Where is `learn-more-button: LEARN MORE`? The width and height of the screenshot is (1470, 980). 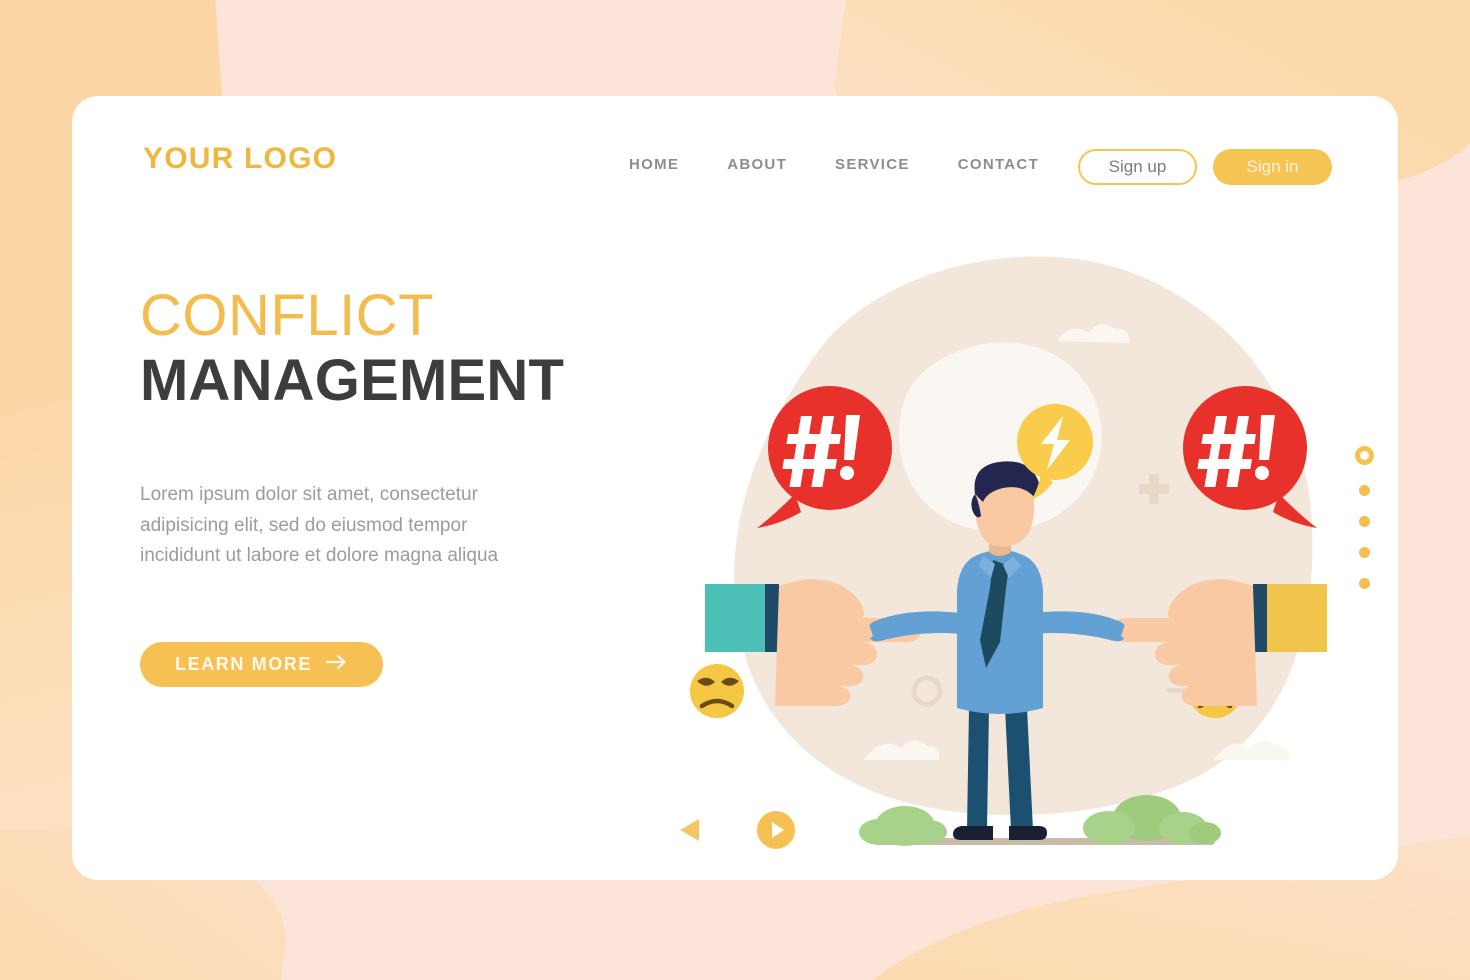
learn-more-button: LEARN MORE is located at coordinates (261, 665).